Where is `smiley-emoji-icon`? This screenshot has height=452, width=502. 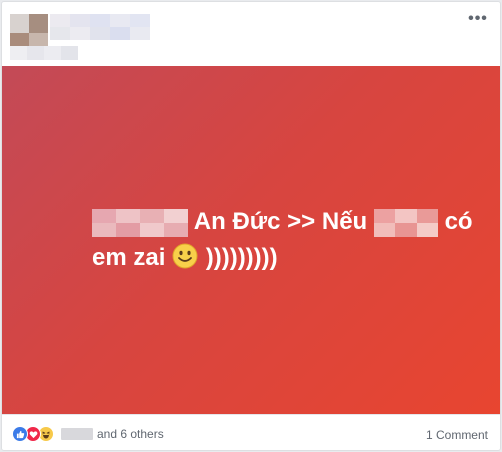 smiley-emoji-icon is located at coordinates (185, 256).